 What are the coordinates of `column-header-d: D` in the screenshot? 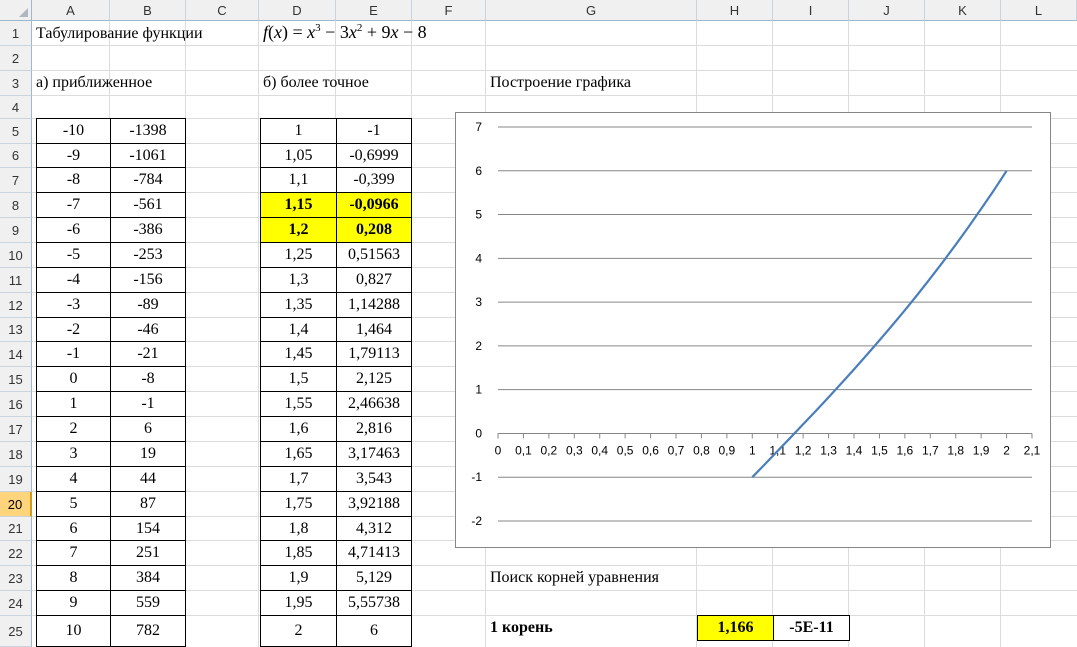 It's located at (297, 10).